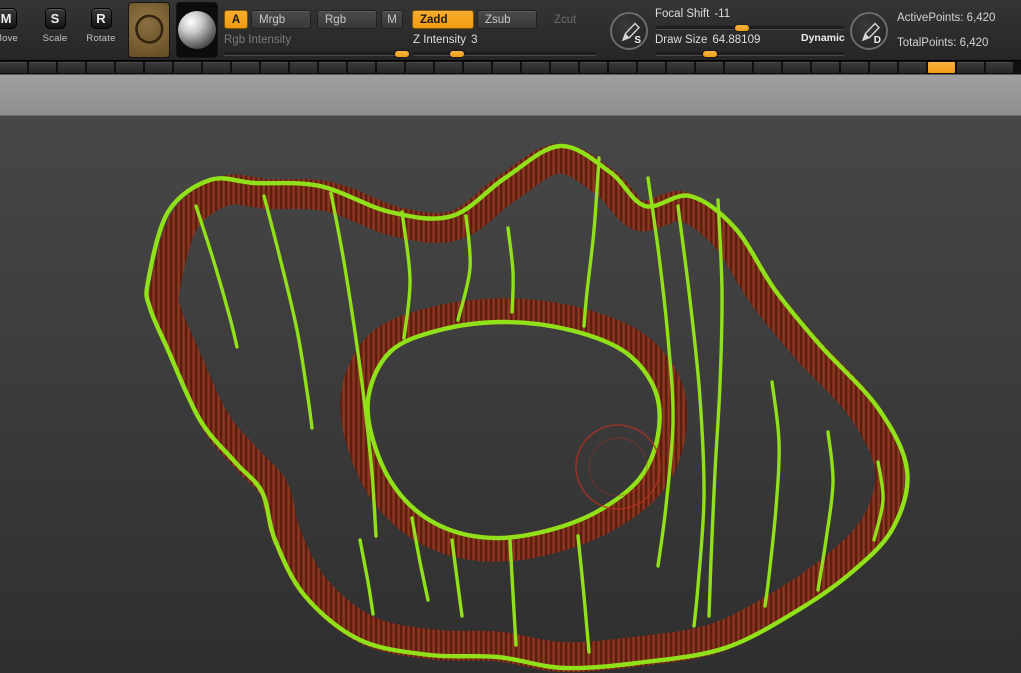 The image size is (1021, 673). I want to click on scale-tool-button: S Scale, so click(55, 26).